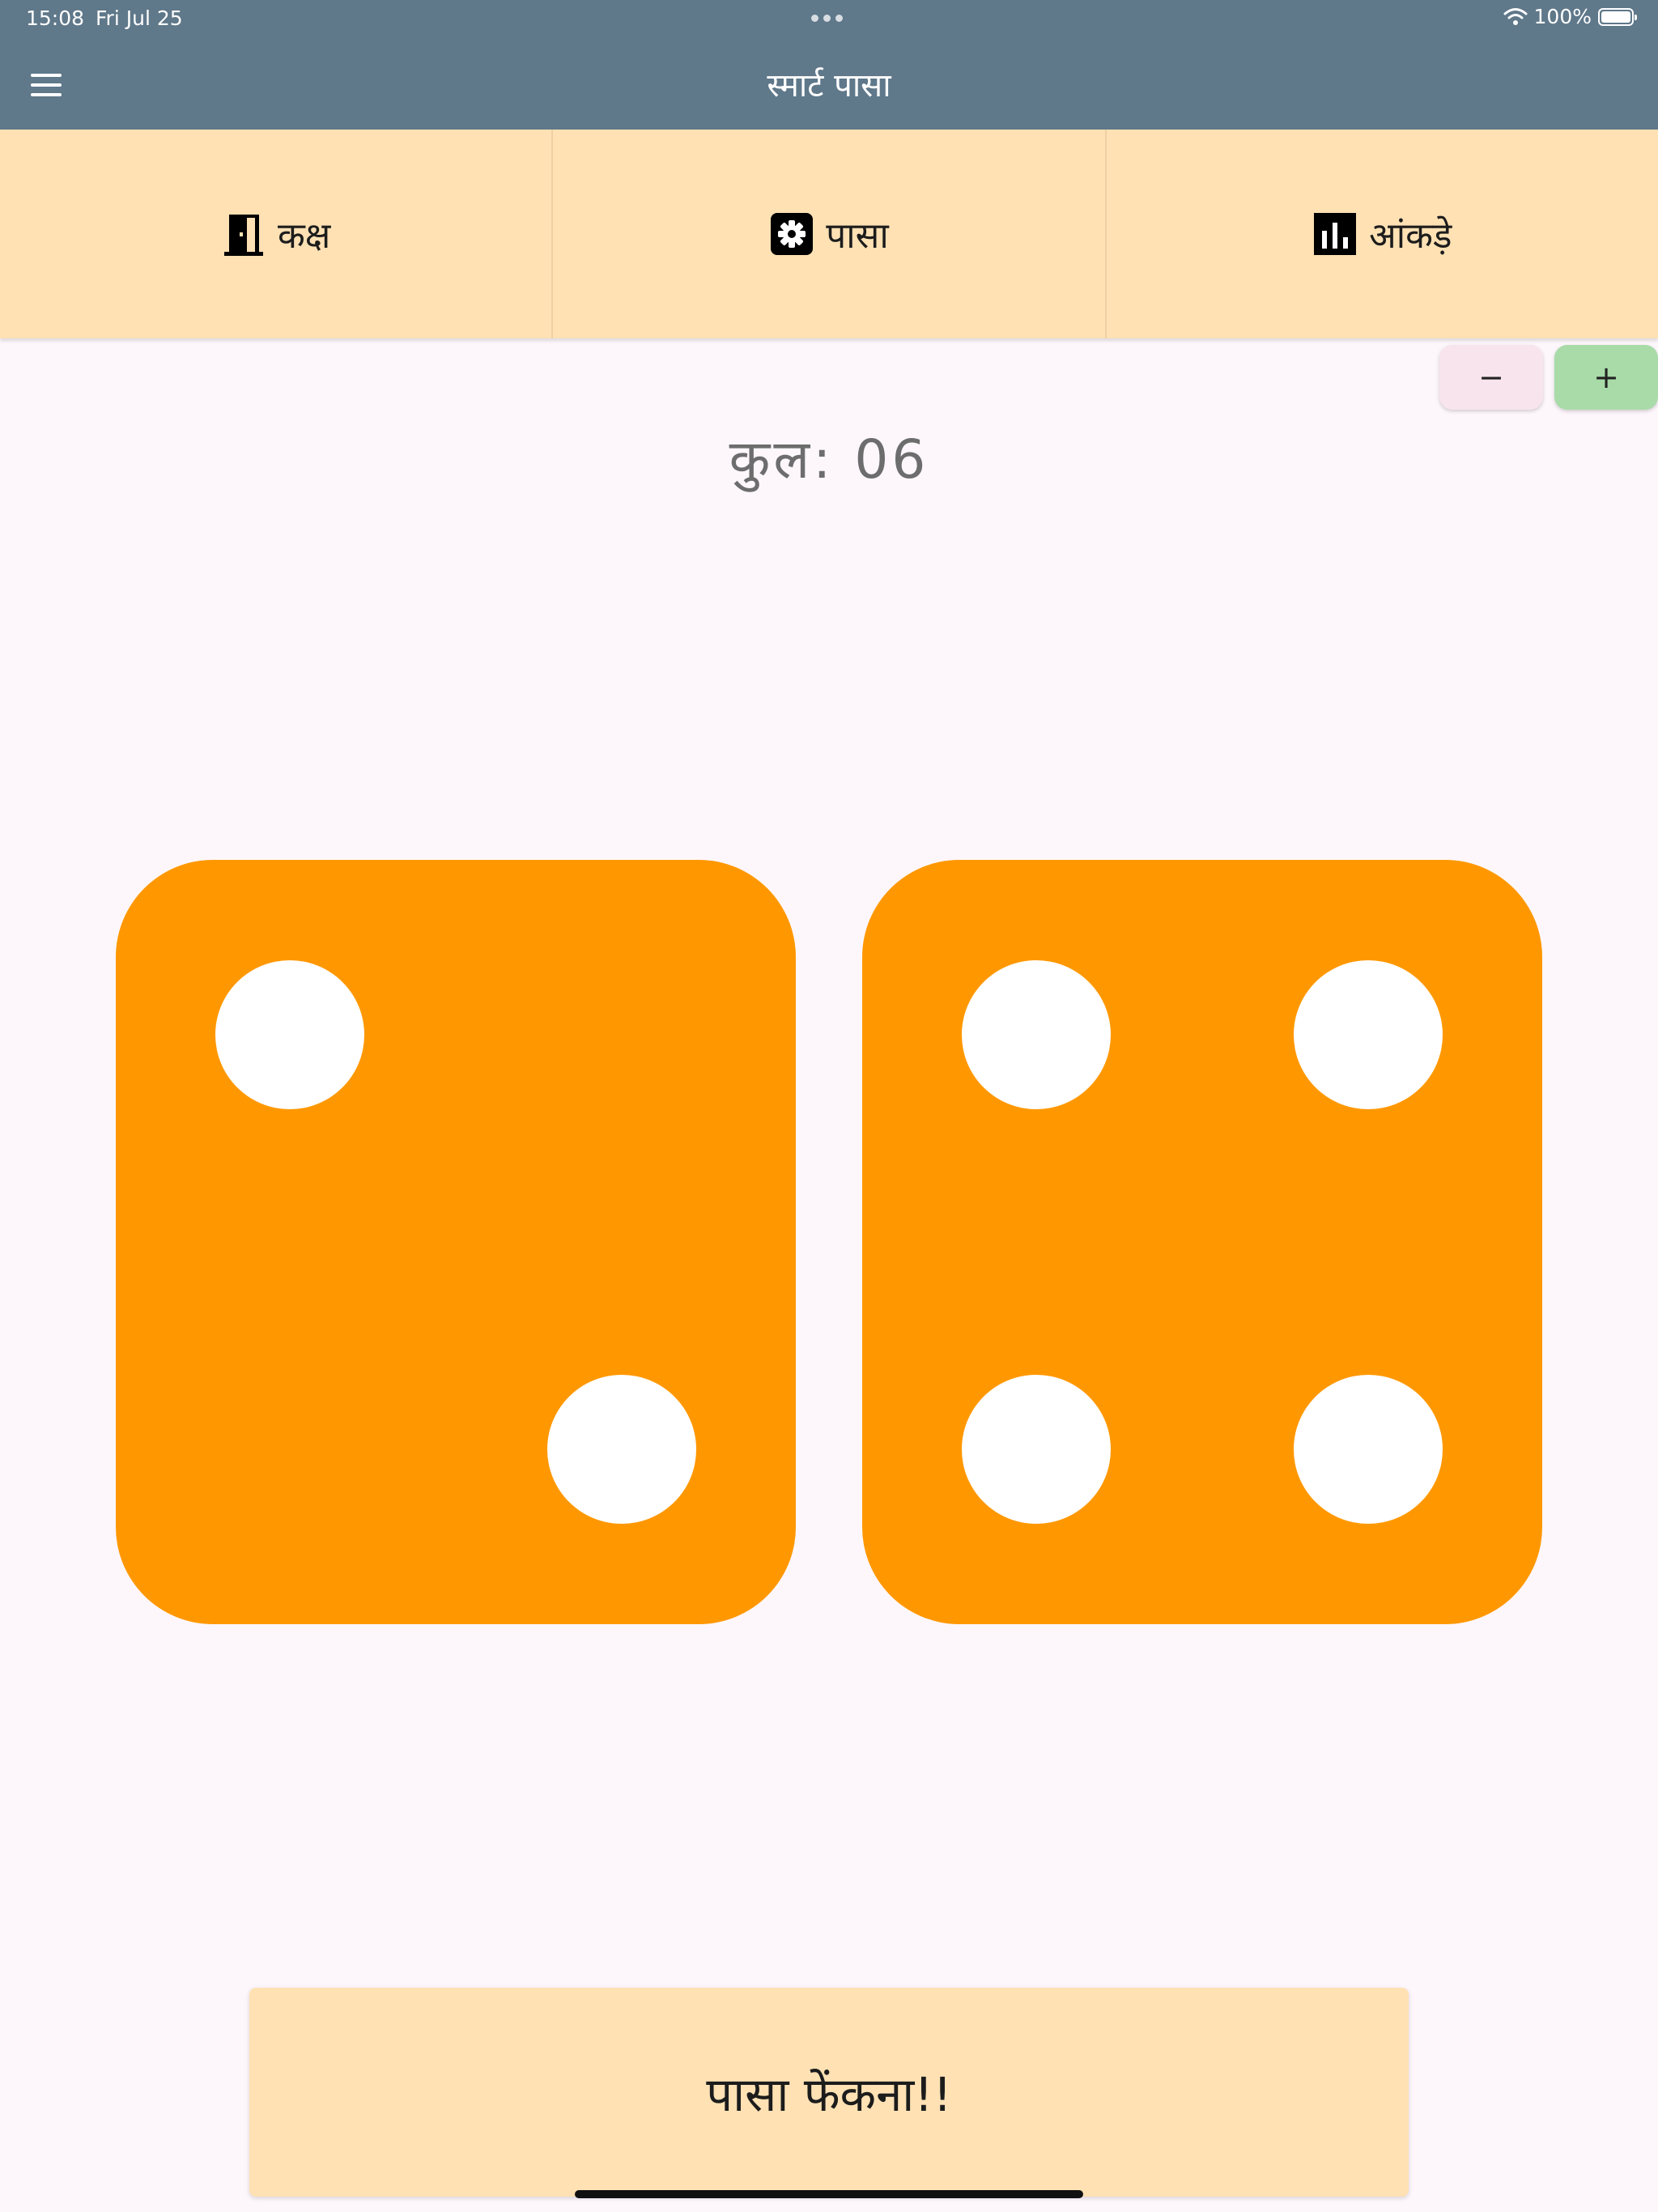 Image resolution: width=1658 pixels, height=2212 pixels. Describe the element at coordinates (1562, 16) in the screenshot. I see `battery-percent: 100%` at that location.